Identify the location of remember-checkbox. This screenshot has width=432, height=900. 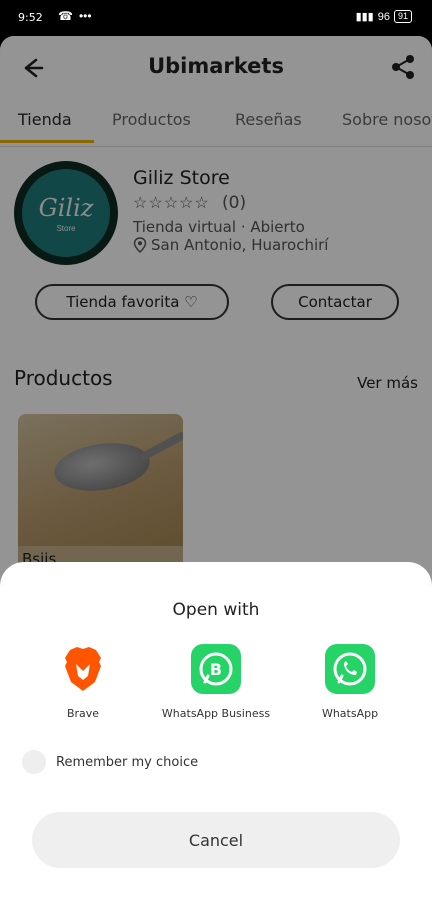
(34, 762).